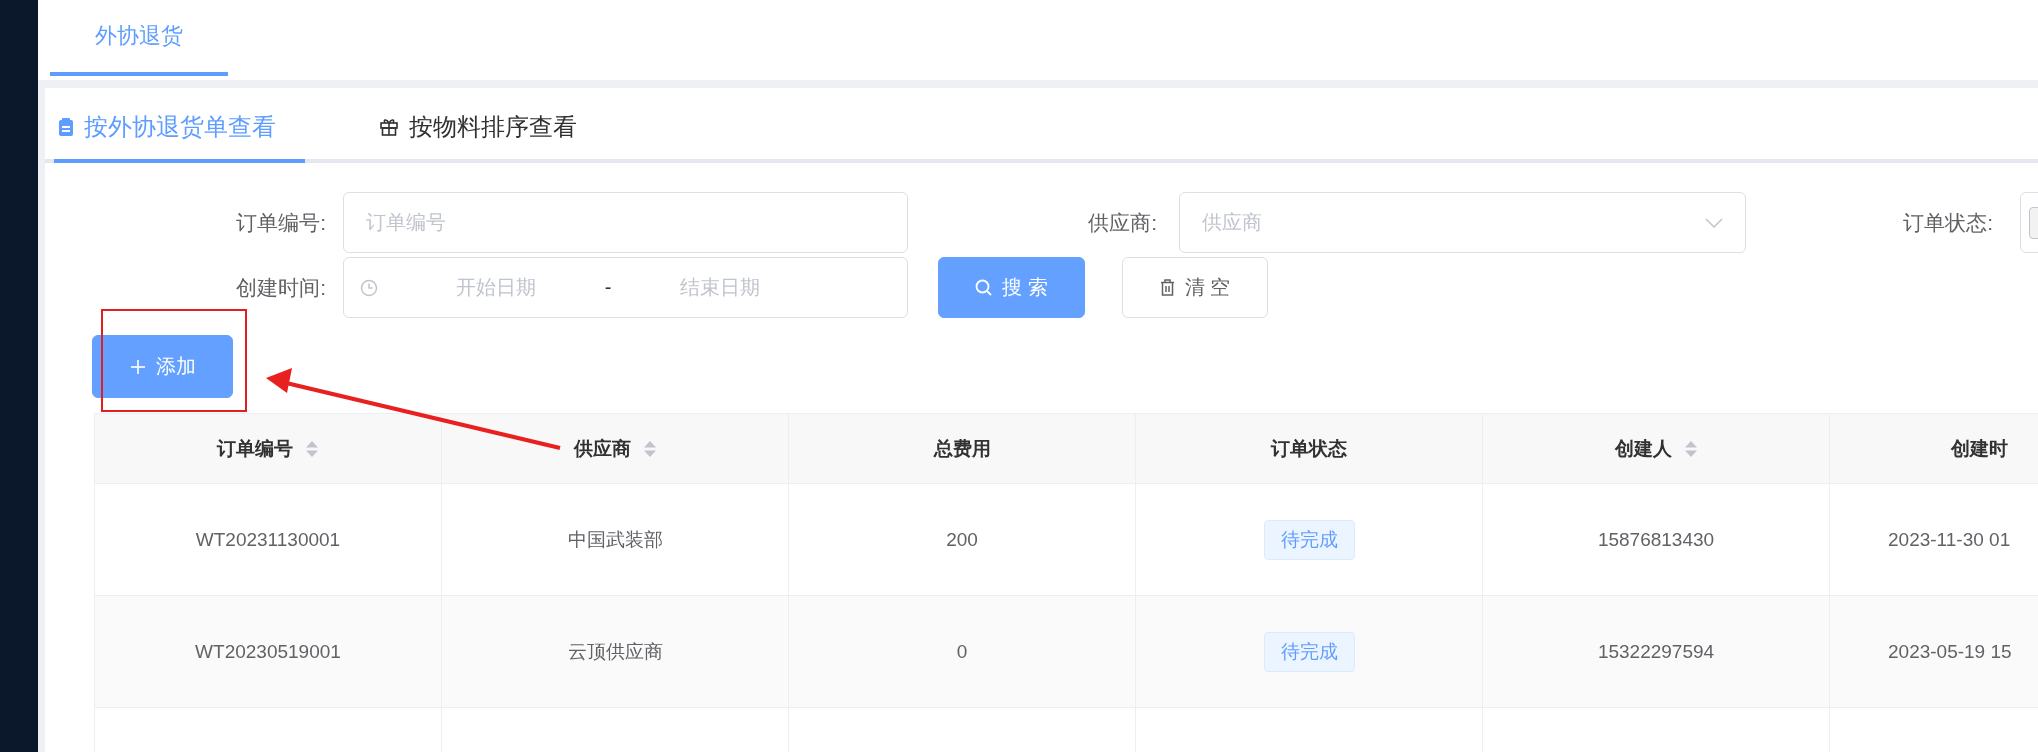 This screenshot has height=752, width=2038. What do you see at coordinates (478, 125) in the screenshot?
I see `view-tab: 按物料排序查看` at bounding box center [478, 125].